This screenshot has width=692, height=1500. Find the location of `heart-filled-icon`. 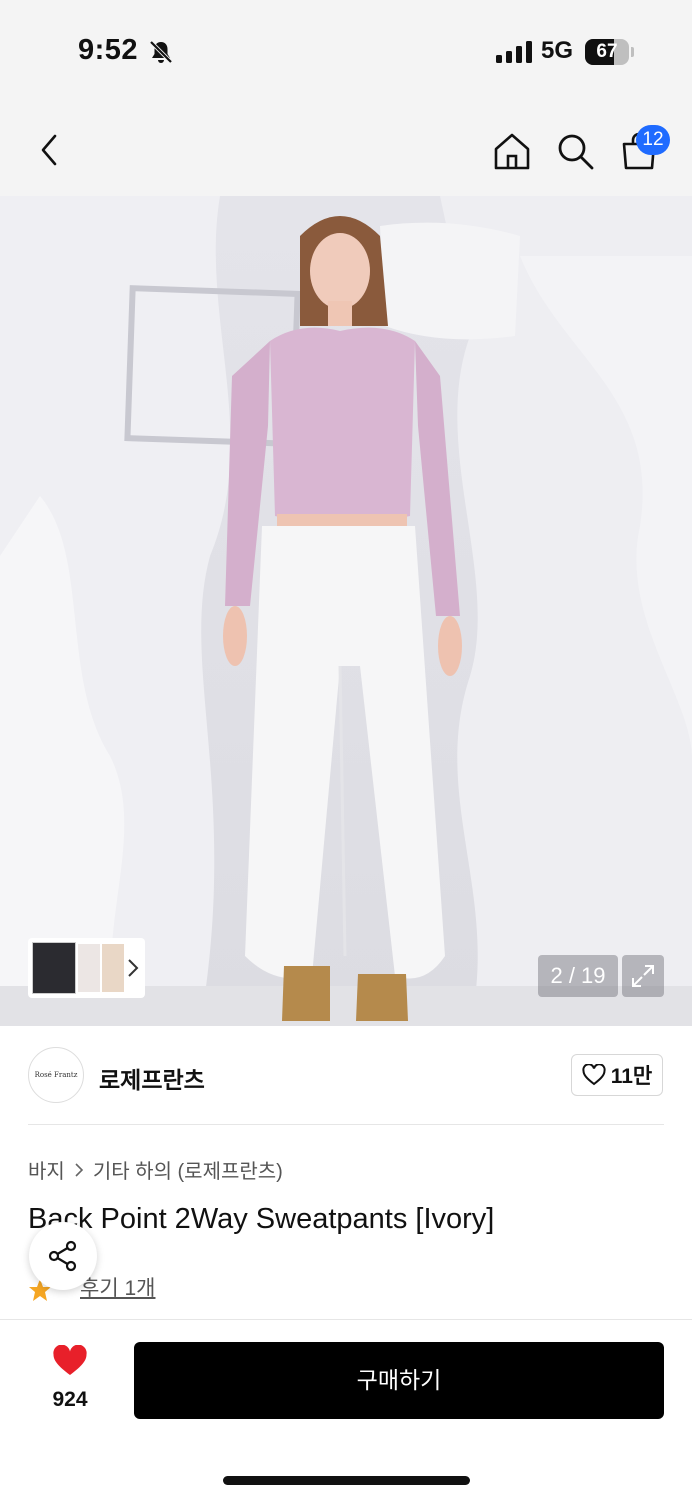

heart-filled-icon is located at coordinates (70, 1360).